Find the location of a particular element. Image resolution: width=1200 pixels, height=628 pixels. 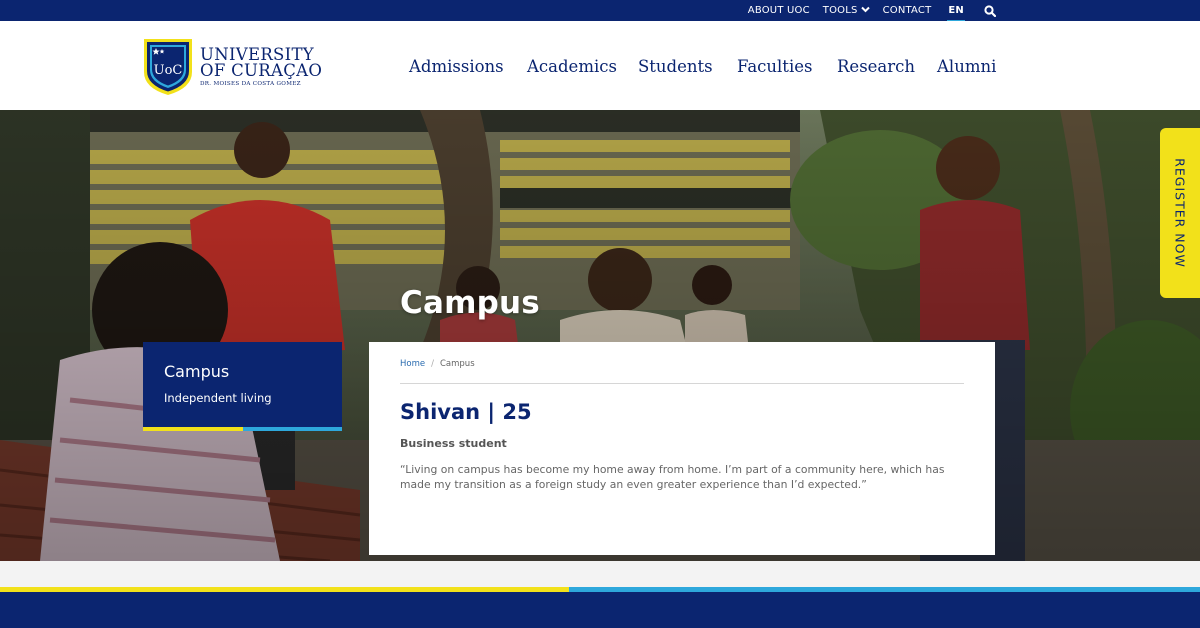

hero-title: Campus is located at coordinates (470, 303).